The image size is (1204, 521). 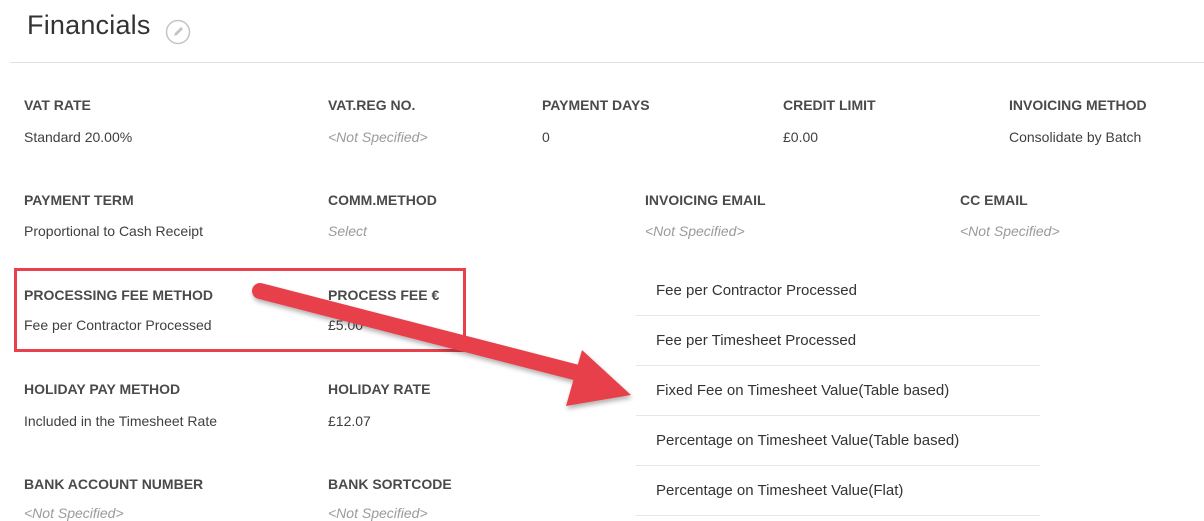 I want to click on vat-reg-no-value: <Not Specified>, so click(x=378, y=137).